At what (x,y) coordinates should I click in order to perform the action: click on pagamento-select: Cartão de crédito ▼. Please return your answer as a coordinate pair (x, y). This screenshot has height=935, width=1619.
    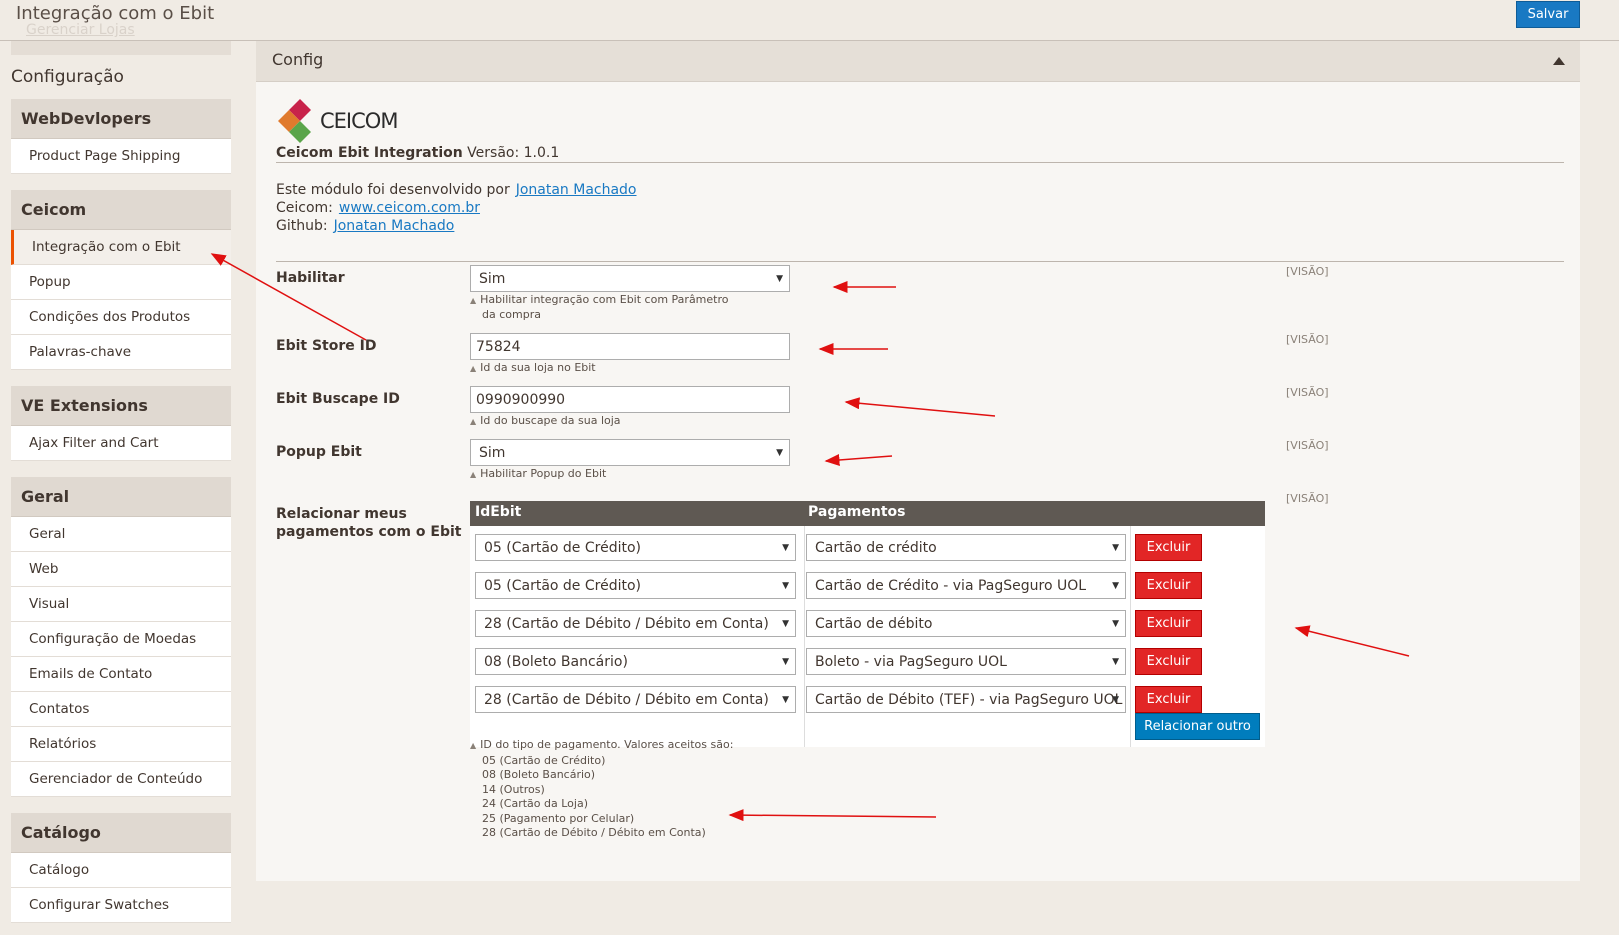
    Looking at the image, I should click on (966, 547).